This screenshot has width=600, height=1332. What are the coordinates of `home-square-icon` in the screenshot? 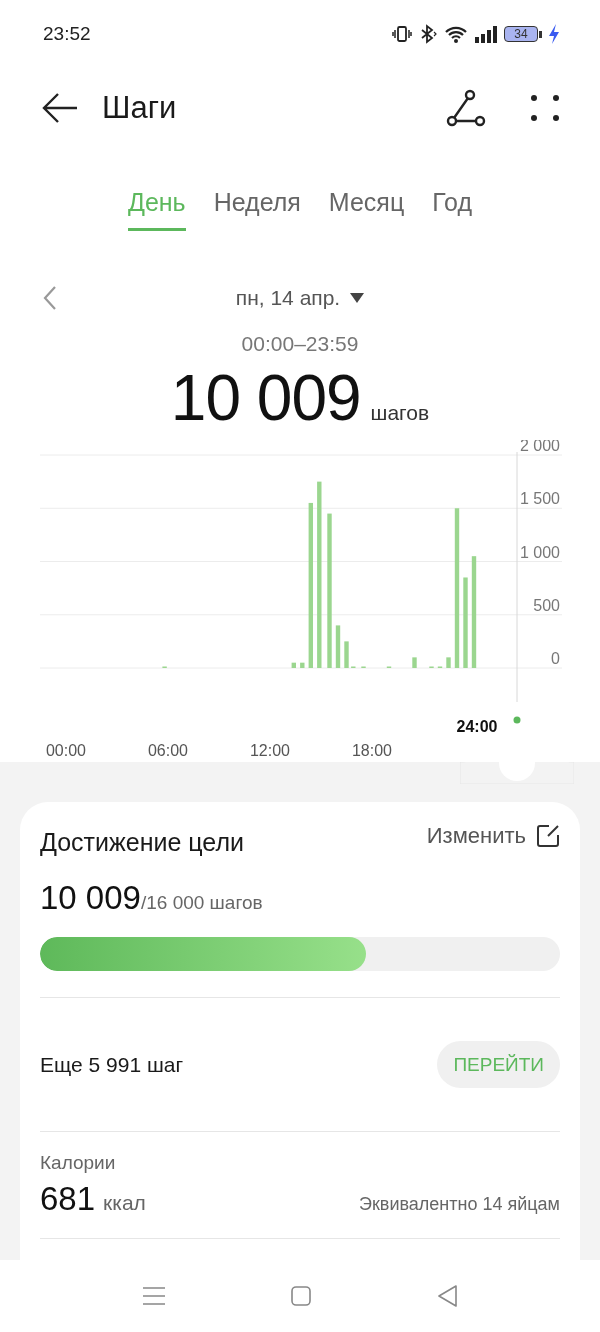 It's located at (301, 1296).